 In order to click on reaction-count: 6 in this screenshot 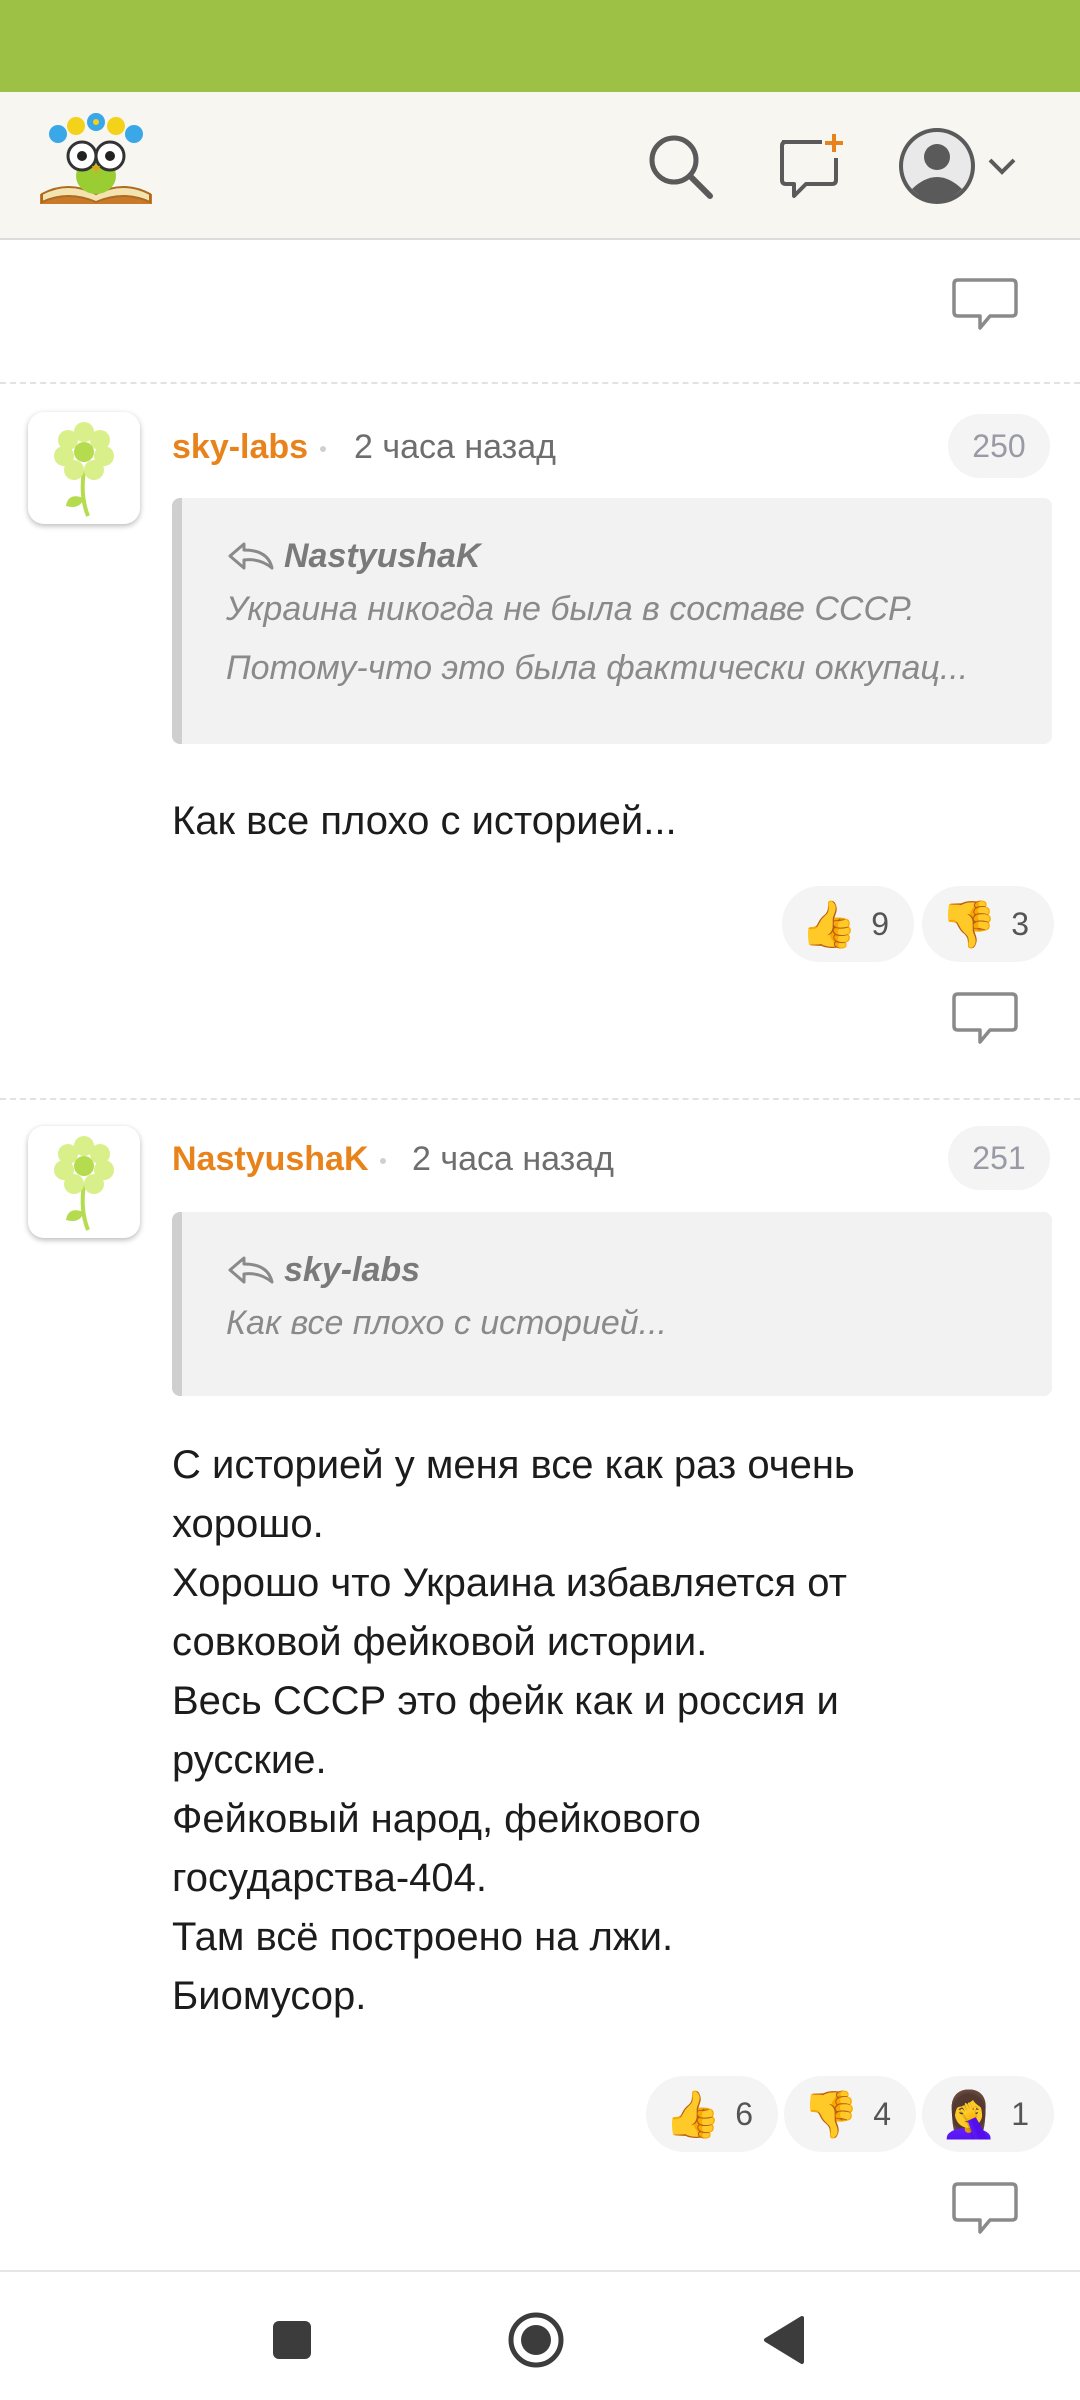, I will do `click(744, 2113)`.